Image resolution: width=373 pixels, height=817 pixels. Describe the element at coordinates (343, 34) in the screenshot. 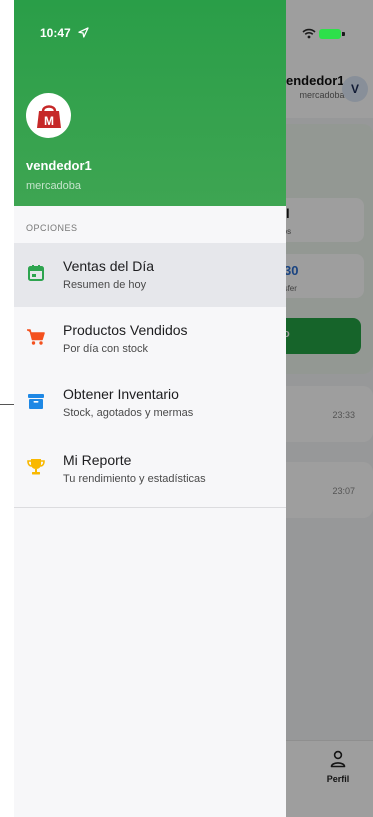

I see `battery-tip` at that location.